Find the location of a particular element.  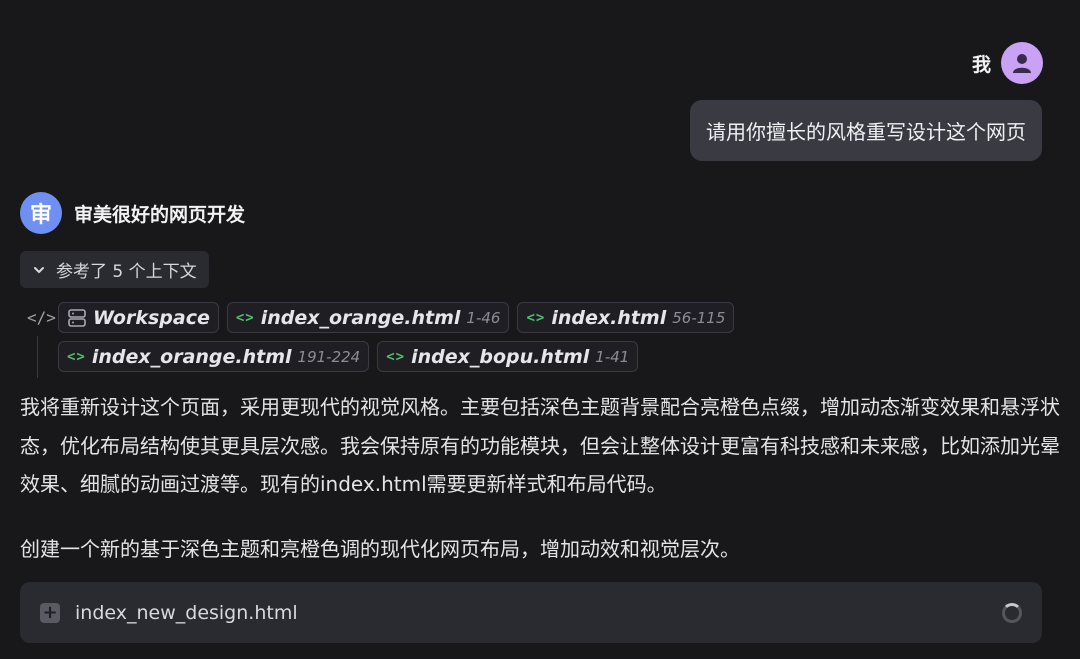

reference-chip-workspace: Workspace is located at coordinates (138, 317).